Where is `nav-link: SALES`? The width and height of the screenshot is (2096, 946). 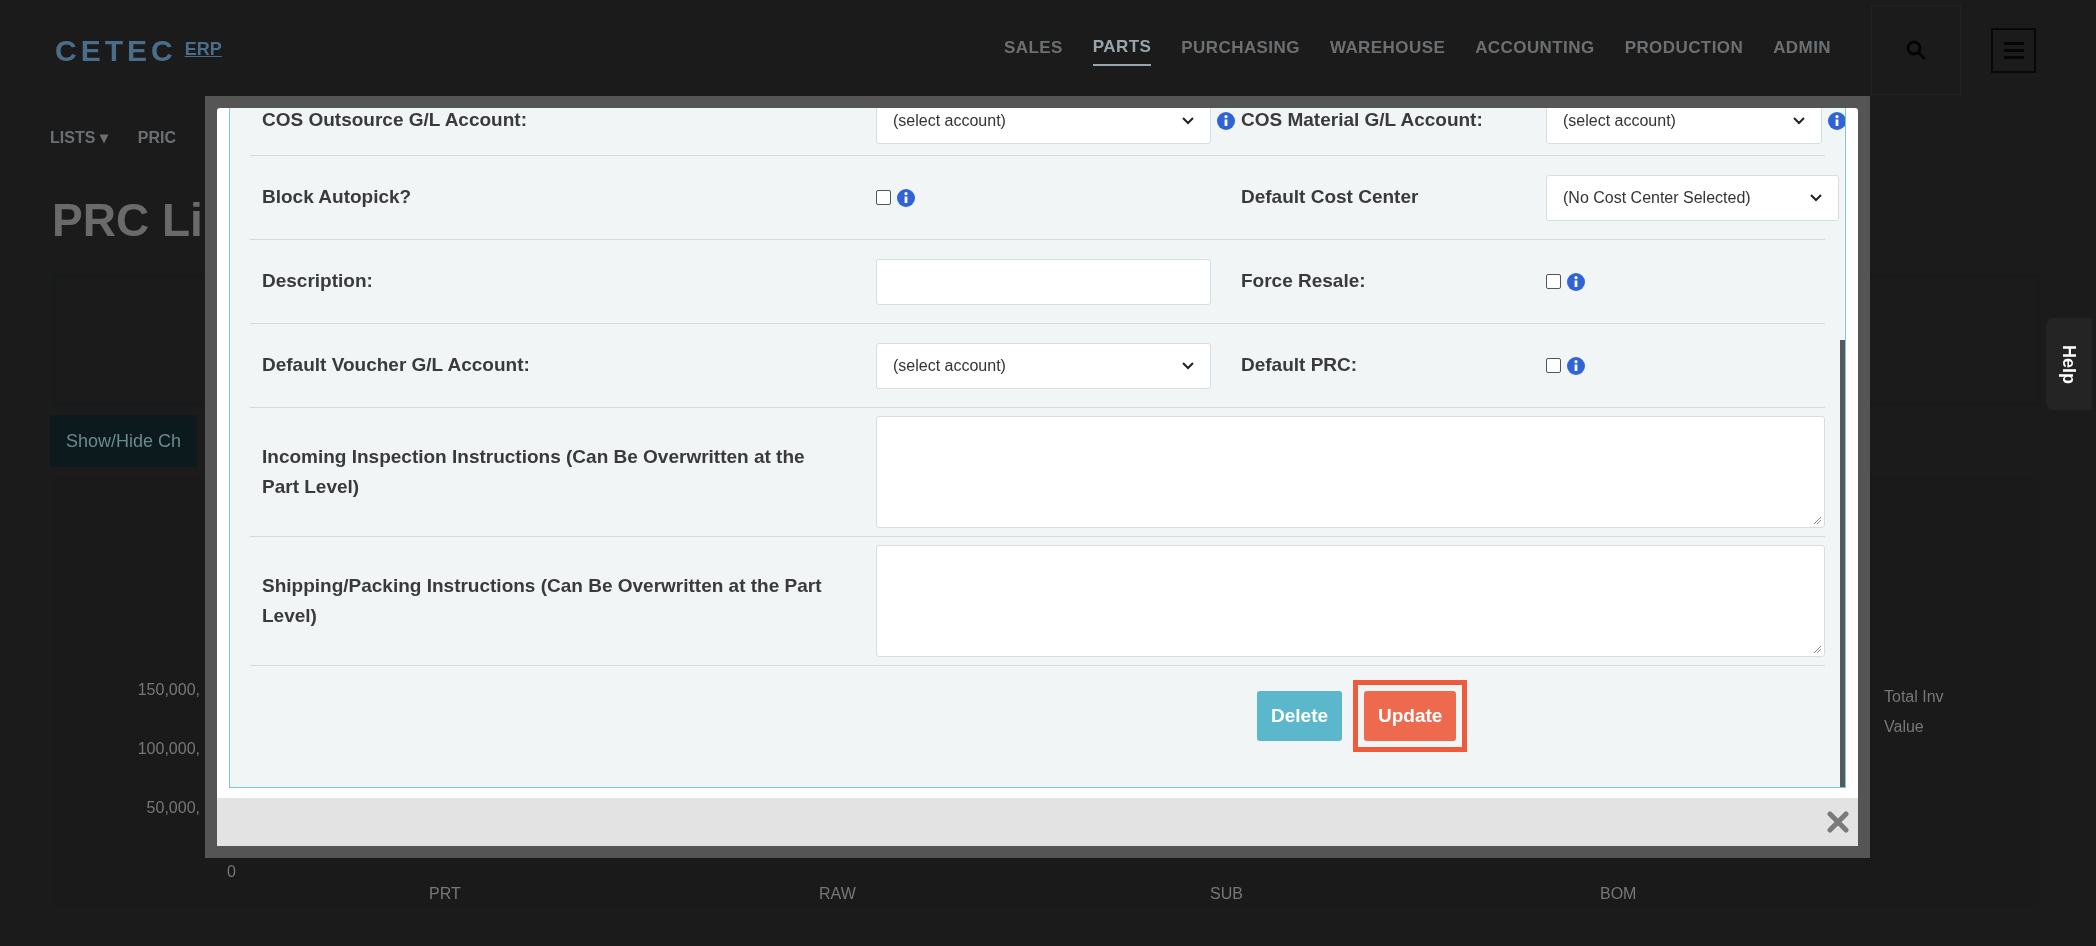 nav-link: SALES is located at coordinates (1033, 50).